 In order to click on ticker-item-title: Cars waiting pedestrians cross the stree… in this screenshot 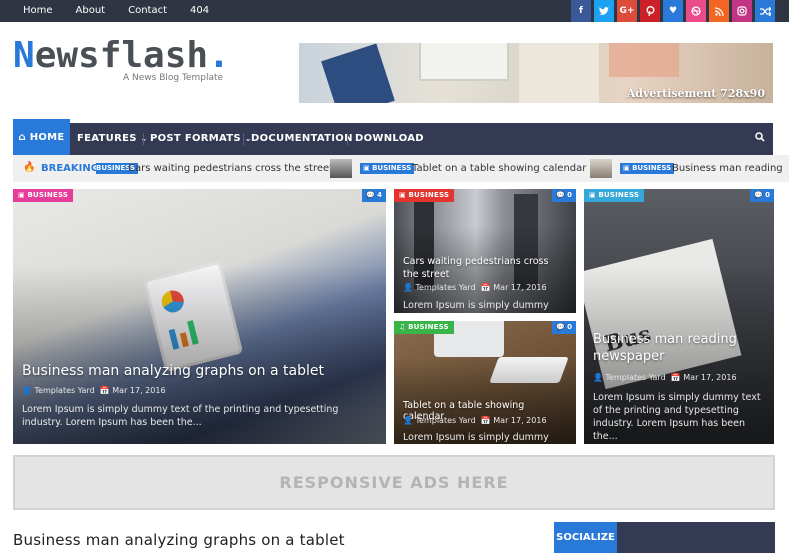, I will do `click(230, 168)`.